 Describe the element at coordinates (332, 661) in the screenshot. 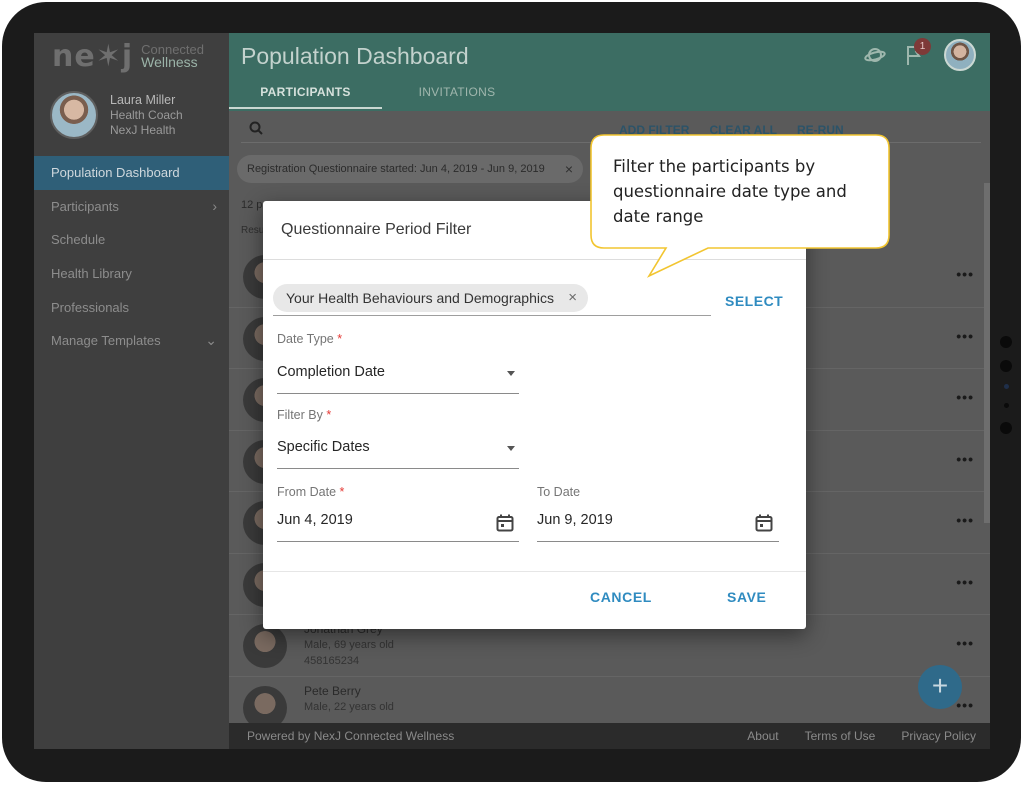

I see `participant-id: 458165234` at that location.